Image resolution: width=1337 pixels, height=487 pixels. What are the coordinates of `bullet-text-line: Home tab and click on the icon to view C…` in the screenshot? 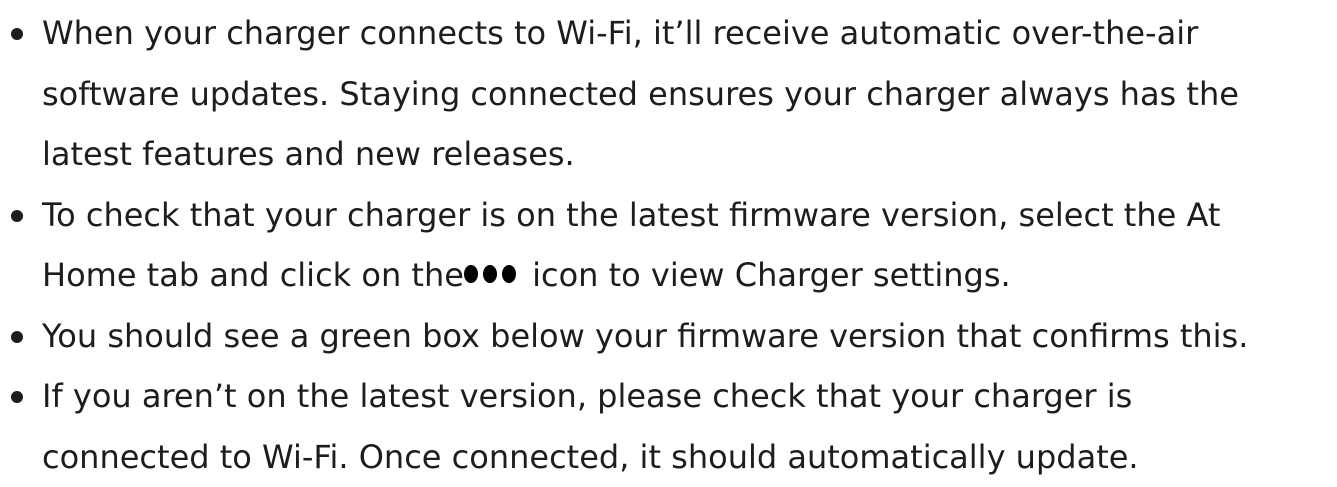 It's located at (689, 275).